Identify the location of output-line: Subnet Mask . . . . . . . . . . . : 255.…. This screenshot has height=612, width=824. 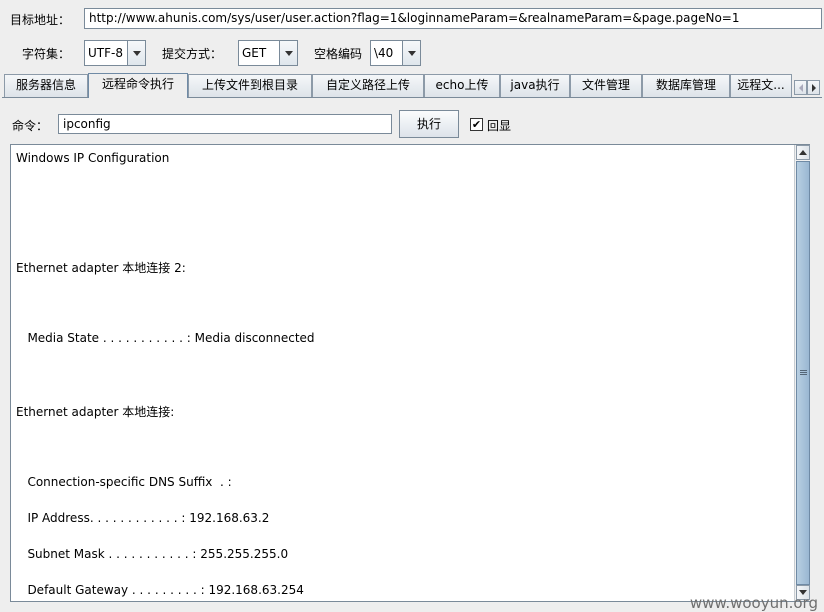
(152, 554).